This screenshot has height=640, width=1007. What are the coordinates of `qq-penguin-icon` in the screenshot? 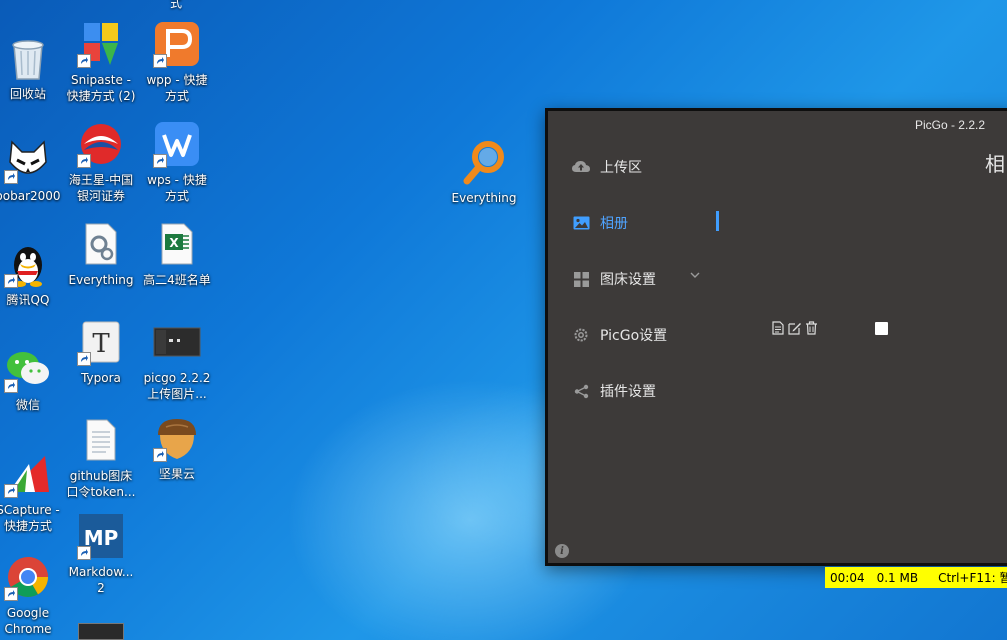 It's located at (28, 264).